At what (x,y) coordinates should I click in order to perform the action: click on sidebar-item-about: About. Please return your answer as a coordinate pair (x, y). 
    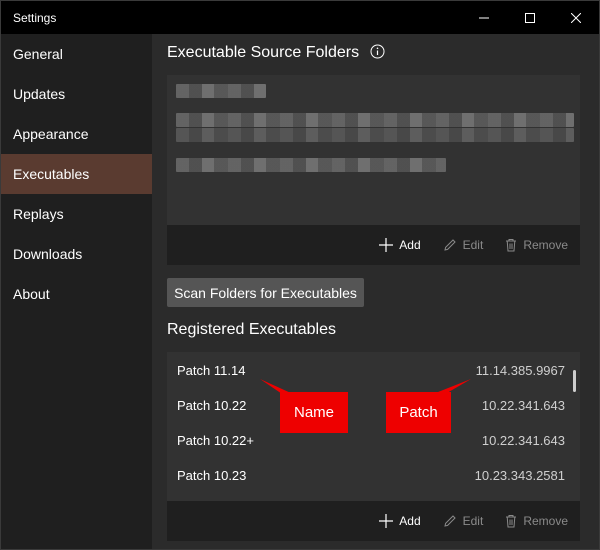
    Looking at the image, I should click on (76, 294).